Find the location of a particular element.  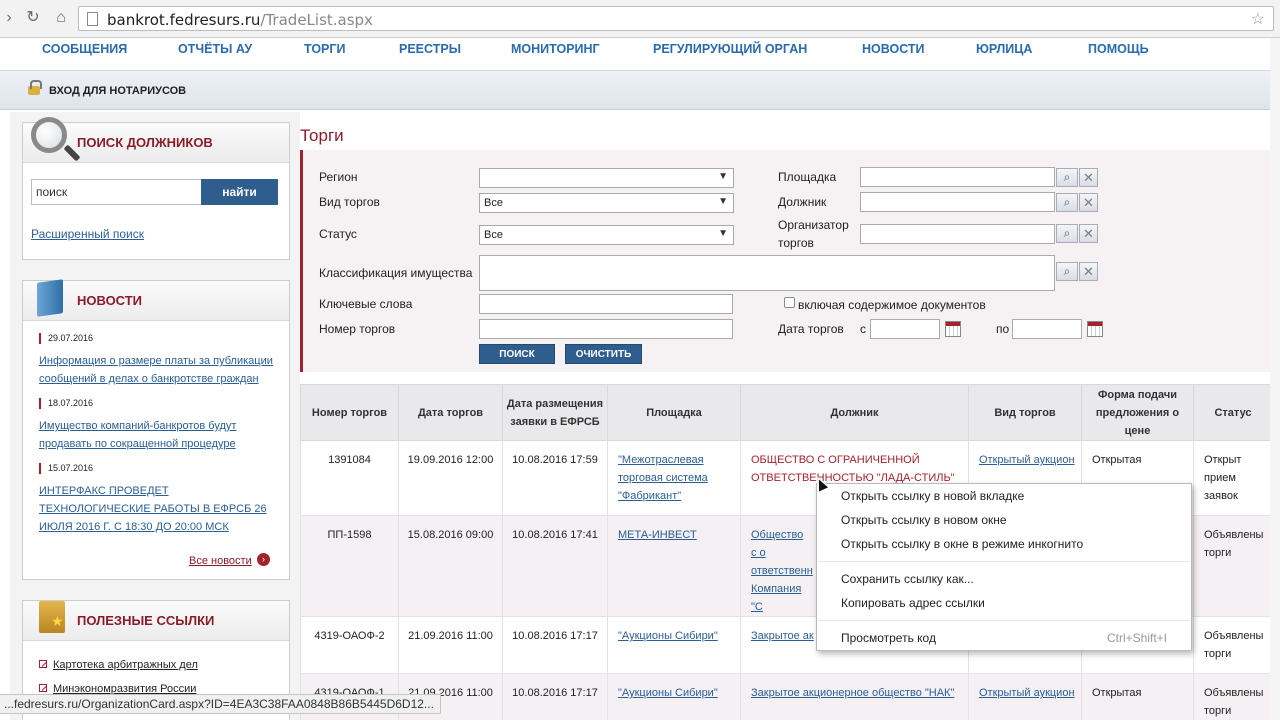

column-header: Статус is located at coordinates (1233, 412).